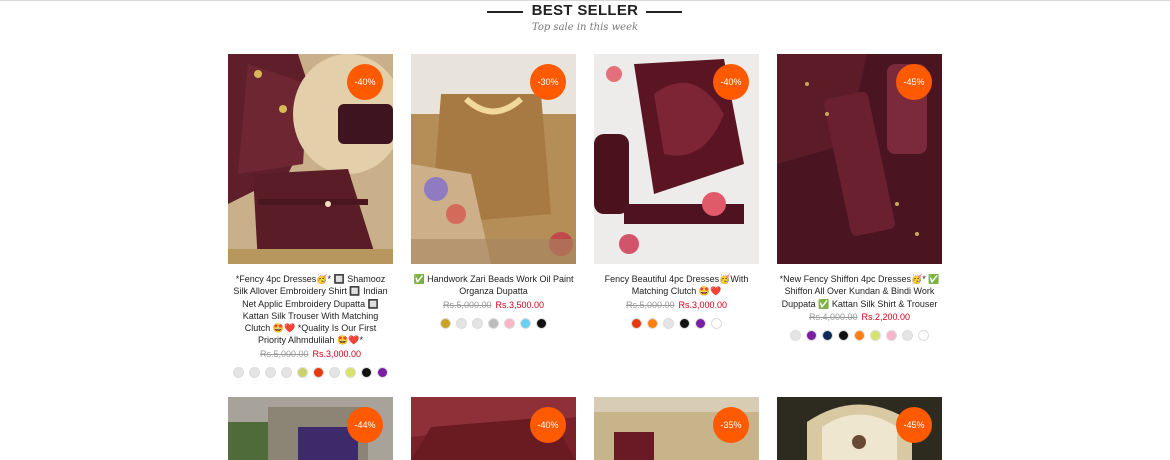  What do you see at coordinates (493, 305) in the screenshot?
I see `product-price: Rs.5,000.00 Rs.3,500.00` at bounding box center [493, 305].